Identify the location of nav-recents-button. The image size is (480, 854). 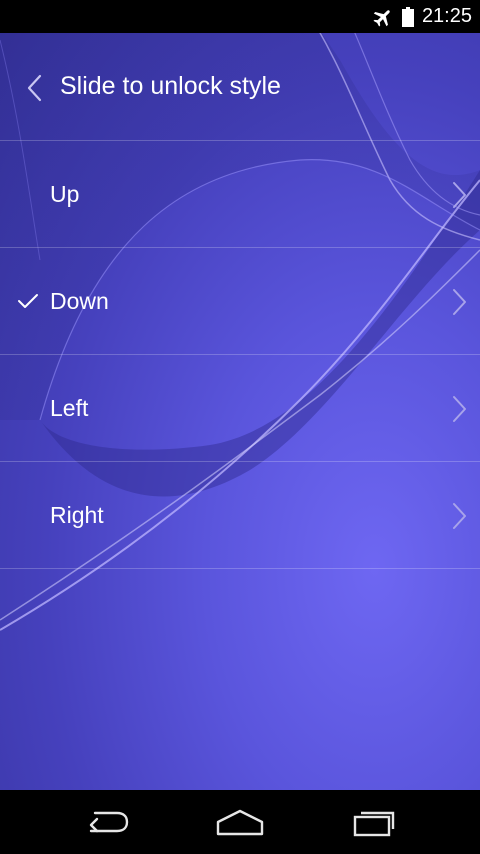
(375, 822).